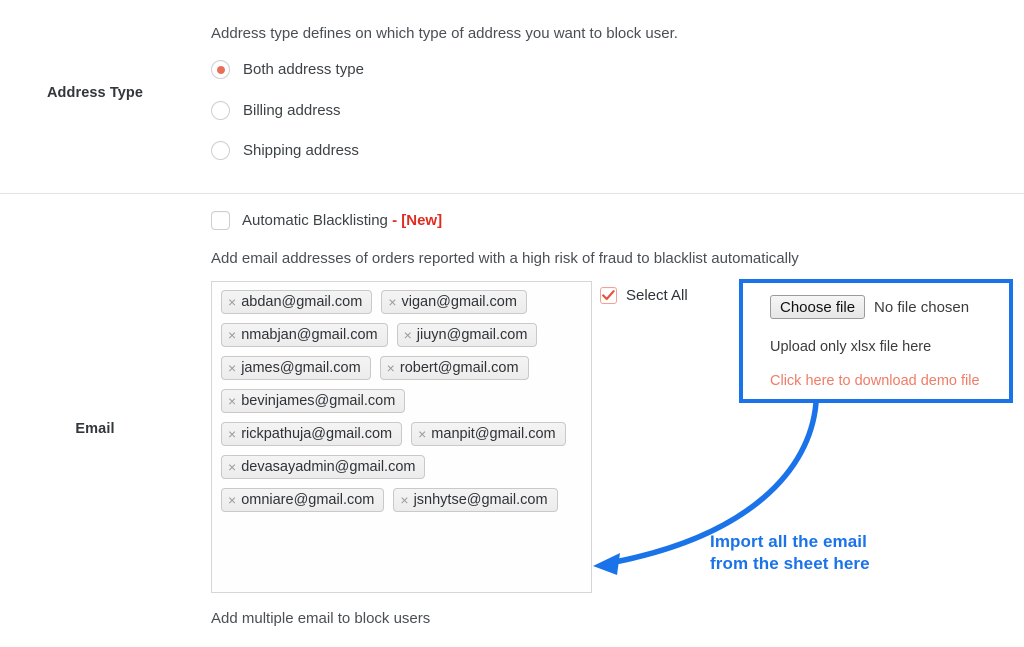  I want to click on select-all-checkbox, so click(608, 295).